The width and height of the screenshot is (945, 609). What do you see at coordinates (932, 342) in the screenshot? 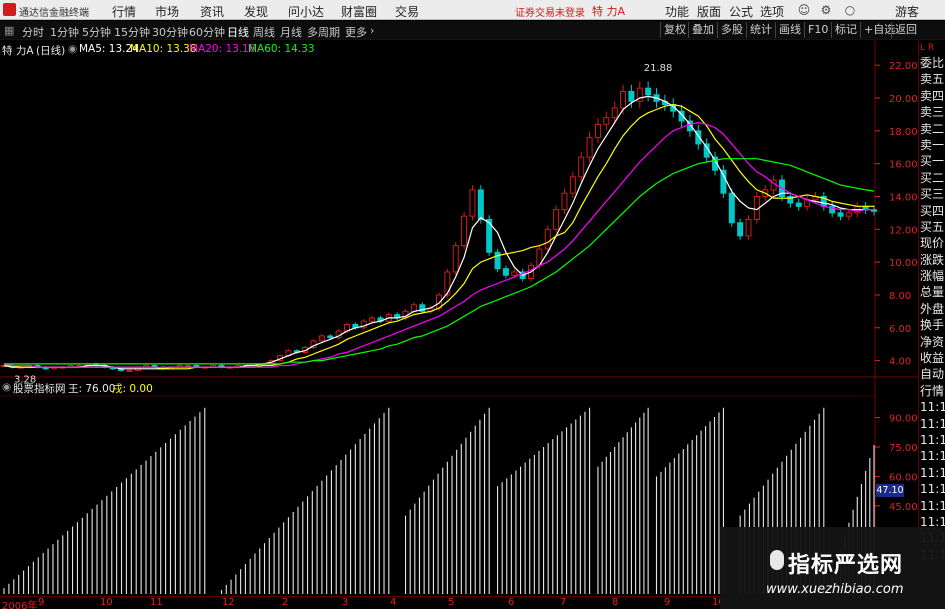
I see `quote-field: 净资` at bounding box center [932, 342].